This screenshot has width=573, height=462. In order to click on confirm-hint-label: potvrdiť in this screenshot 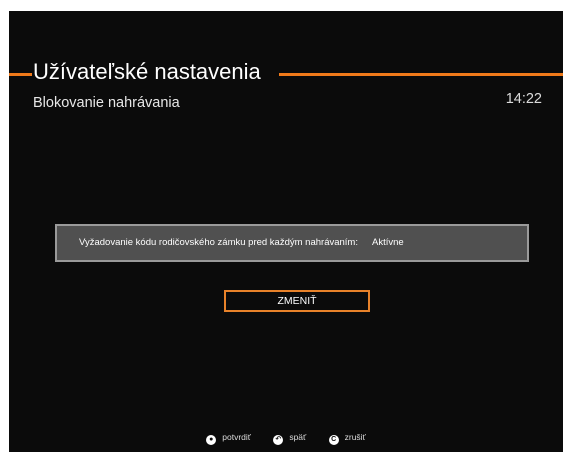, I will do `click(236, 437)`.